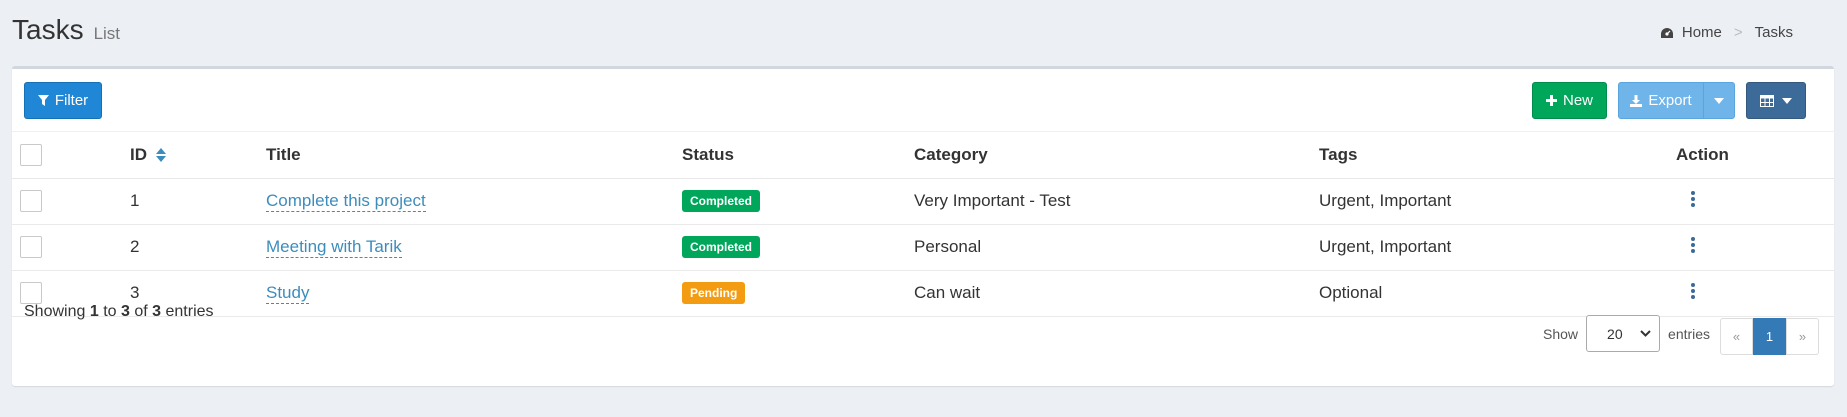  What do you see at coordinates (1615, 333) in the screenshot?
I see `page-size-value: 20` at bounding box center [1615, 333].